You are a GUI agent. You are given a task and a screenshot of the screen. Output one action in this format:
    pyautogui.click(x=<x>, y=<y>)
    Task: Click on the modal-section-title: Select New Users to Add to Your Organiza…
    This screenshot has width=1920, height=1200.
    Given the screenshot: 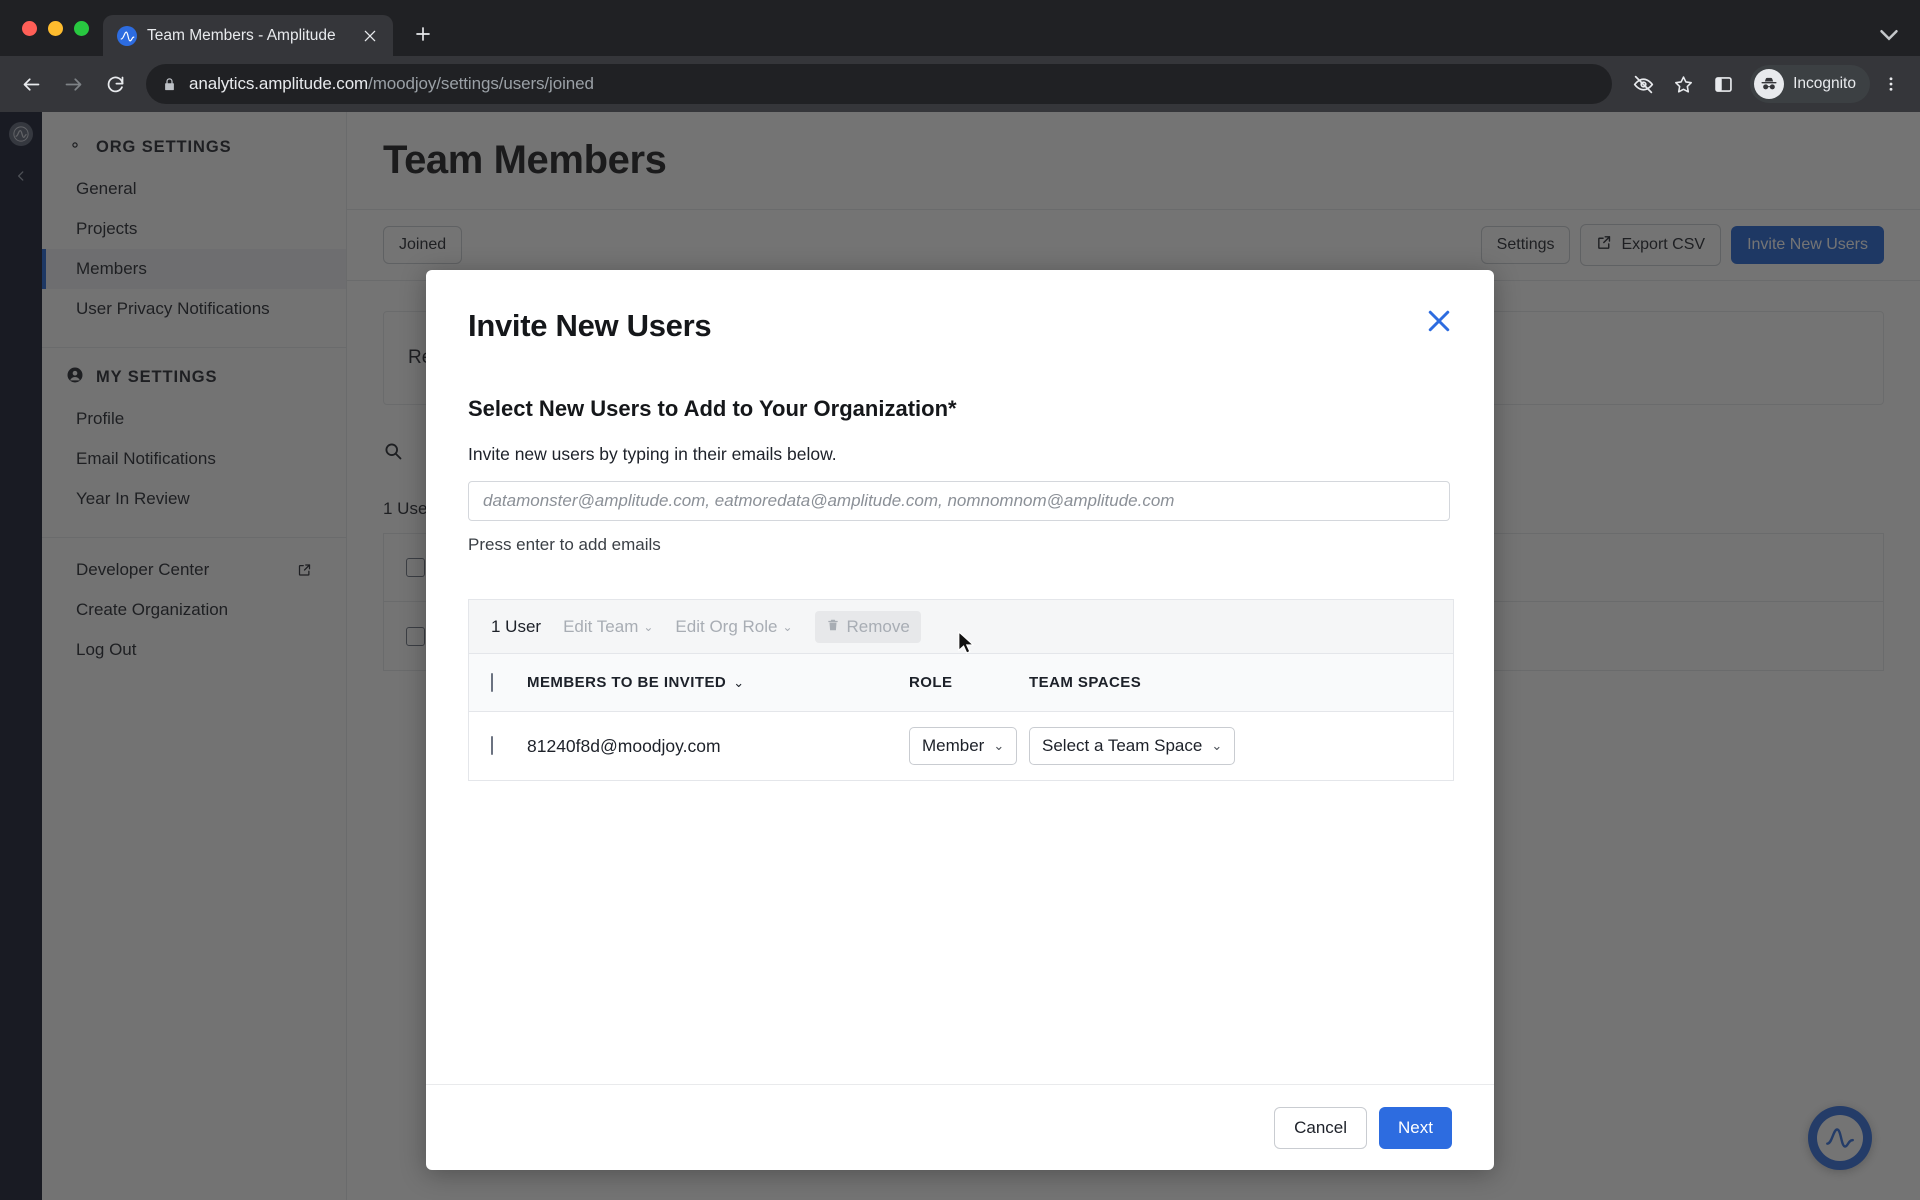 What is the action you would take?
    pyautogui.click(x=712, y=408)
    